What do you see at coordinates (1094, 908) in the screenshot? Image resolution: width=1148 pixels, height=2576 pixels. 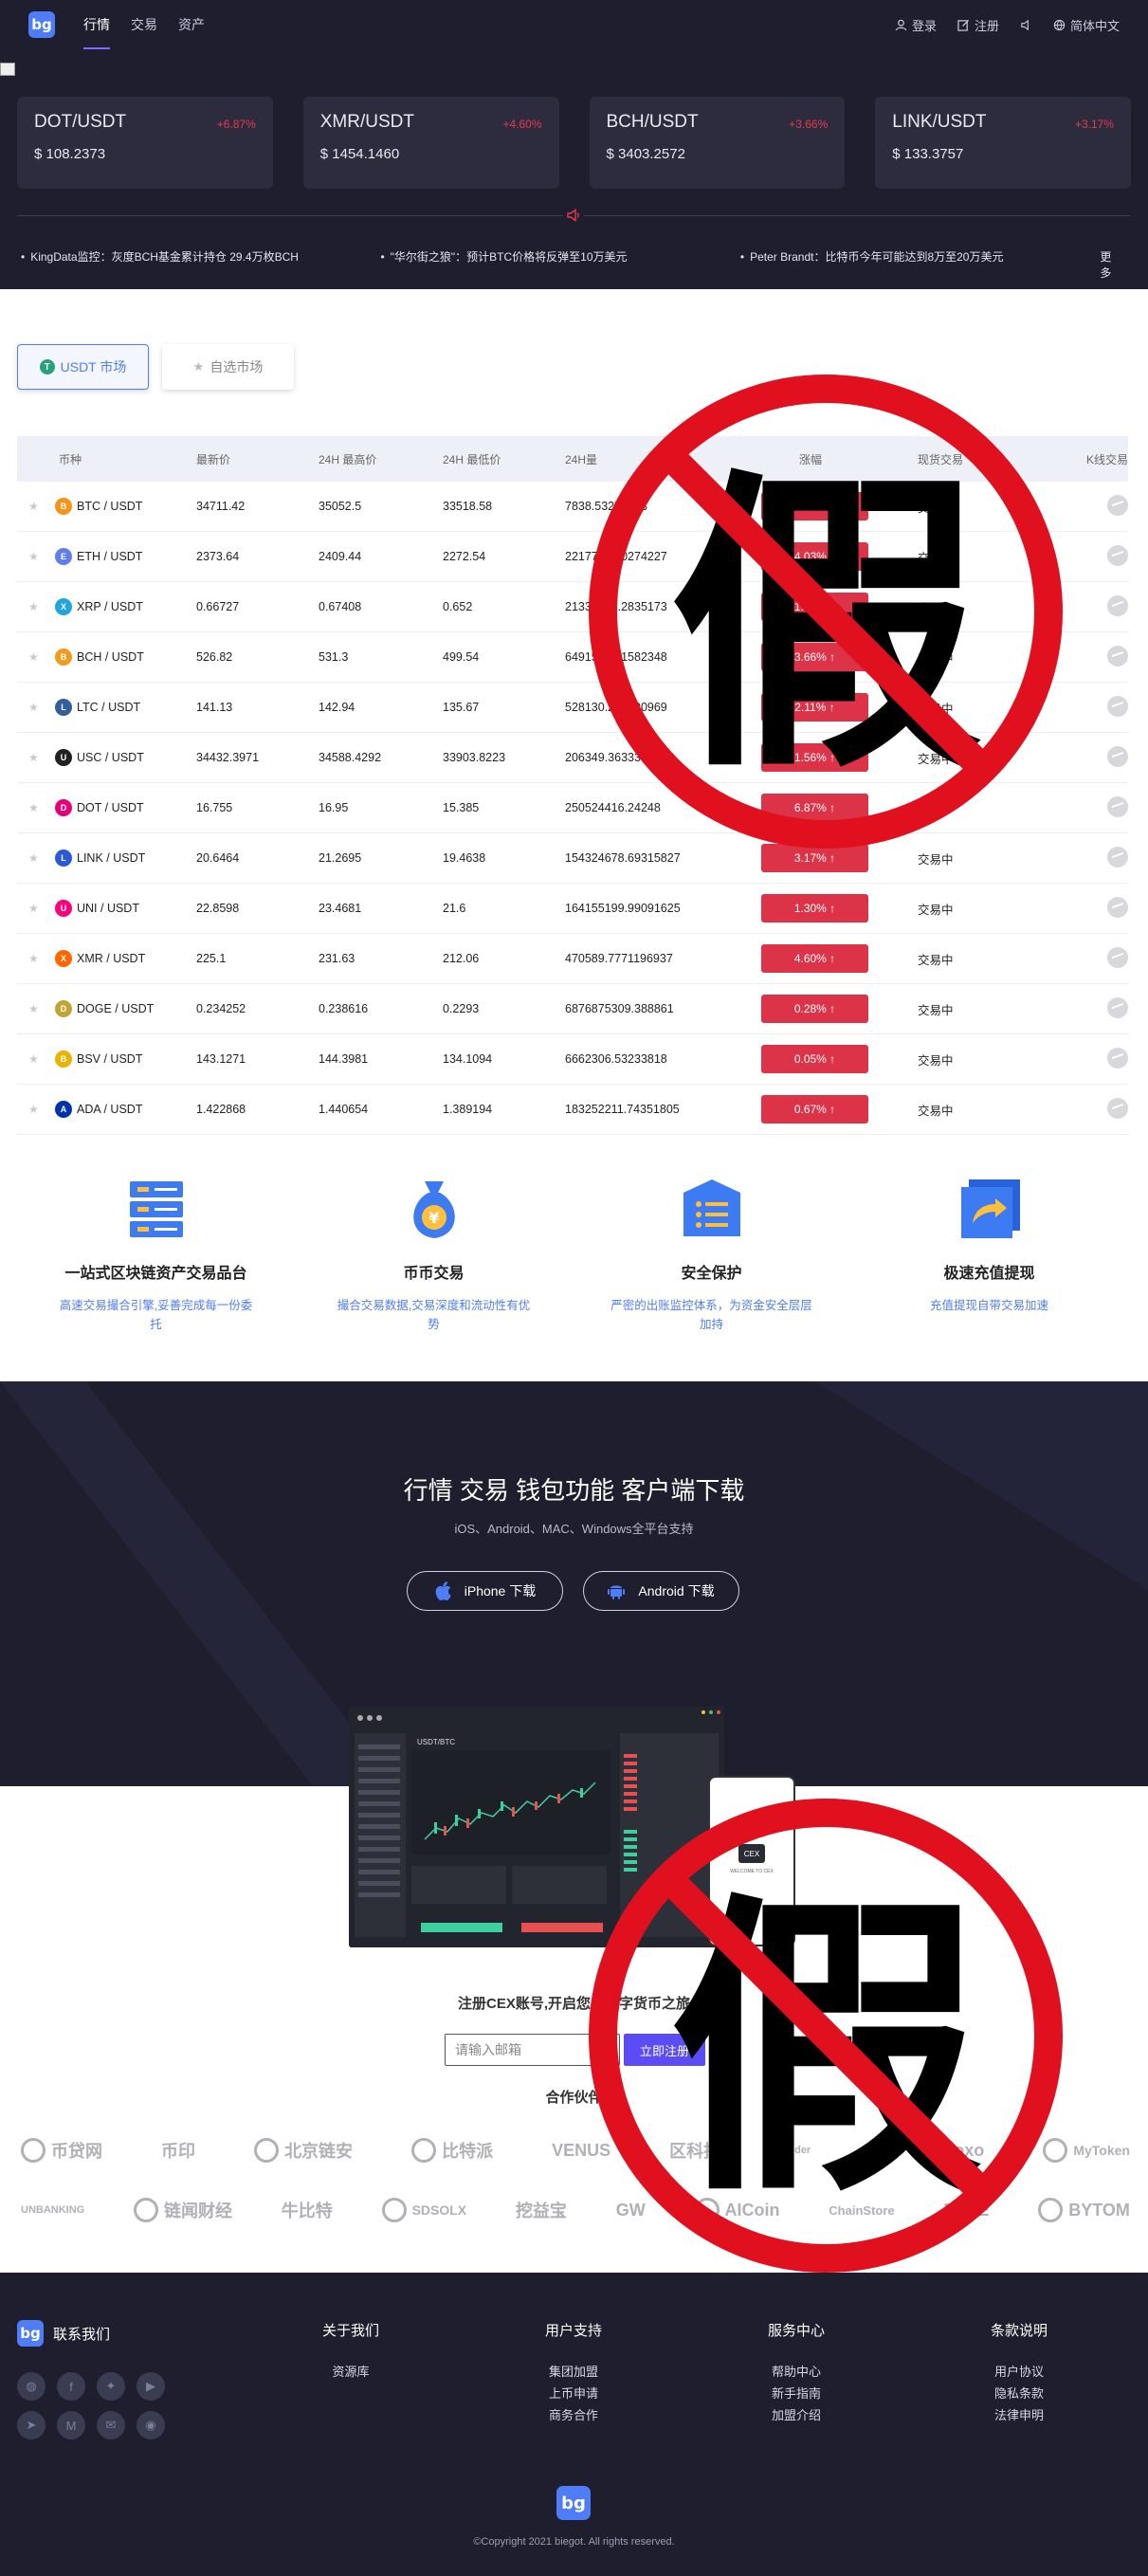 I see `kline-cell` at bounding box center [1094, 908].